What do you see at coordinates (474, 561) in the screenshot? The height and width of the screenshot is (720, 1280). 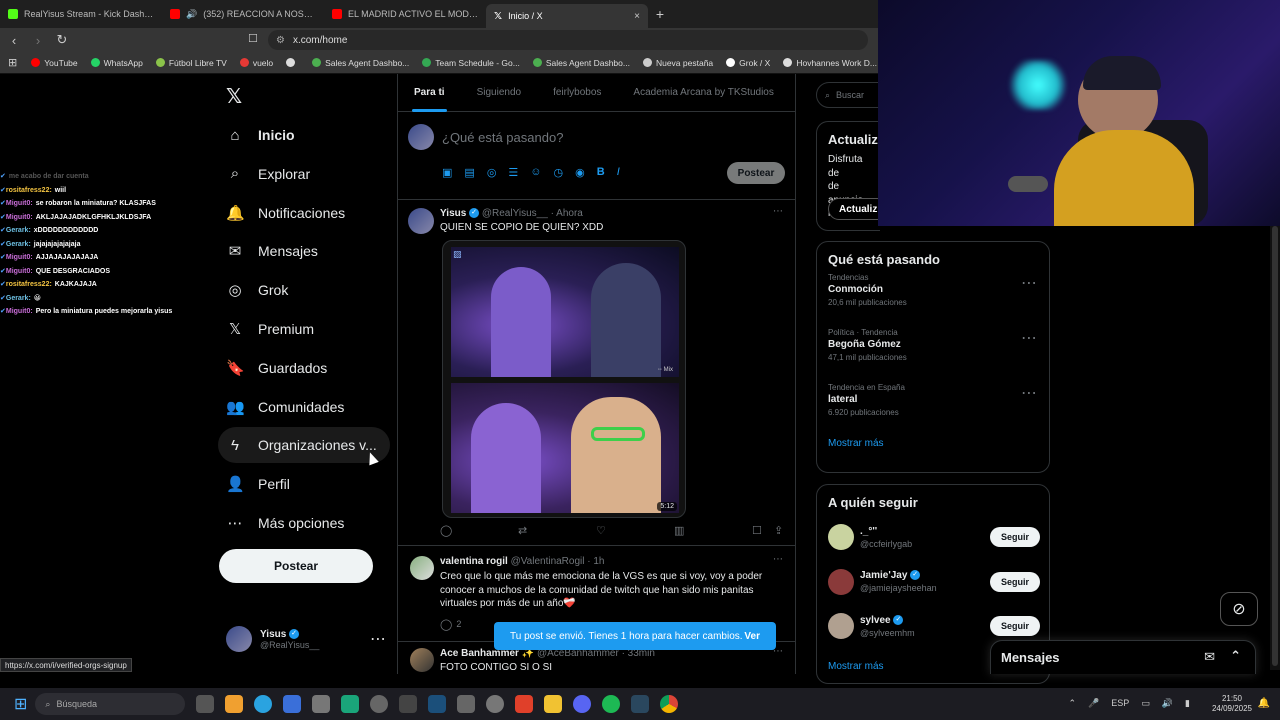 I see `tweet-author: valentina rogil` at bounding box center [474, 561].